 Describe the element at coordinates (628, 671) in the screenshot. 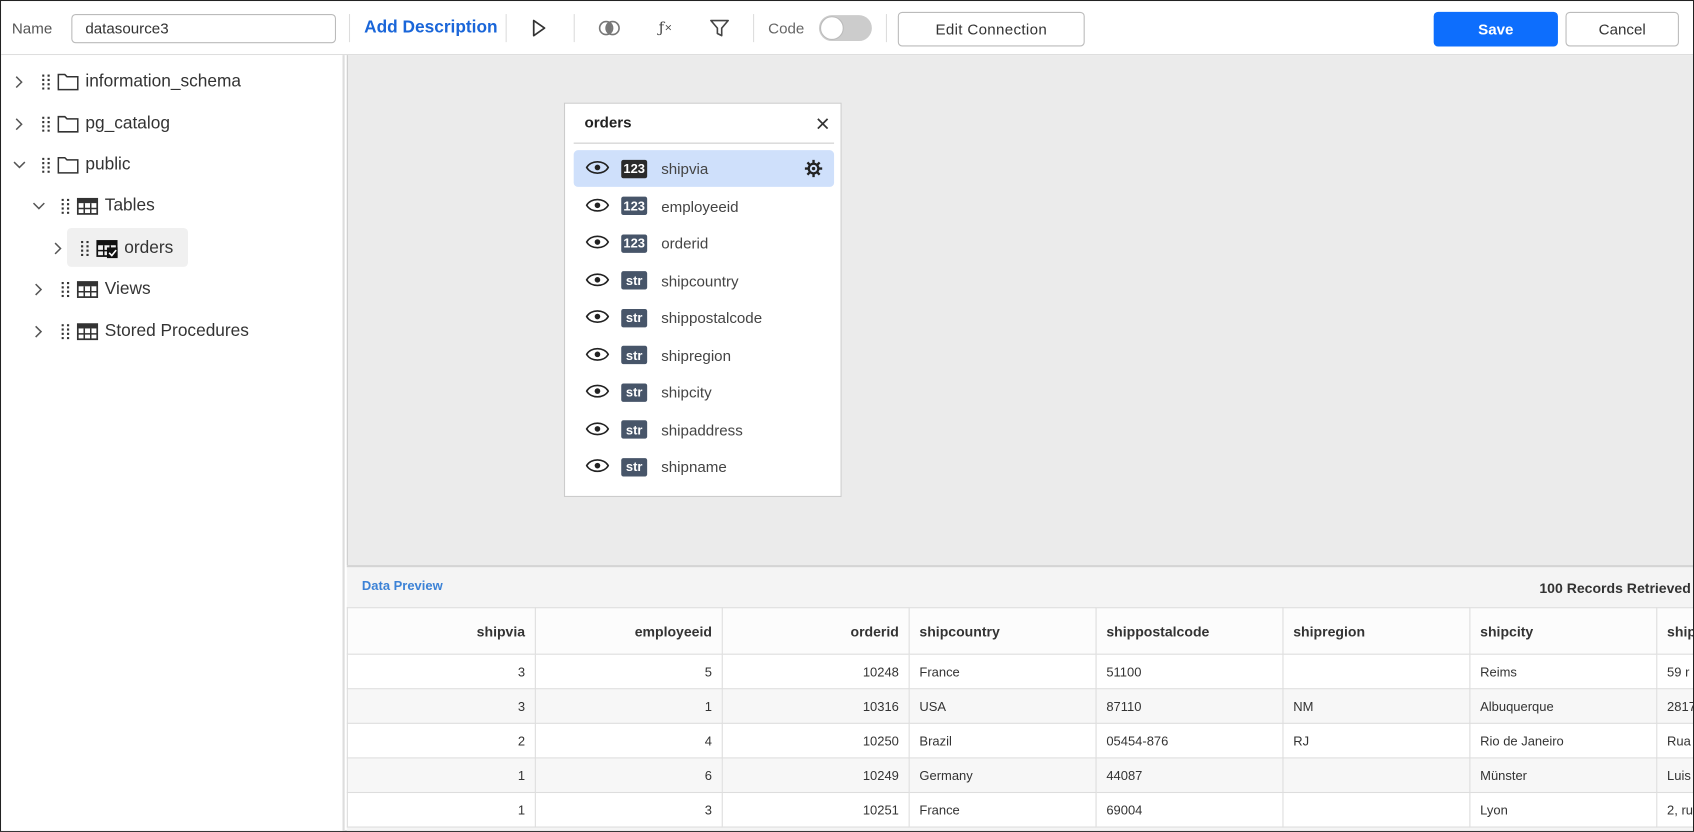

I see `table-cell: 5` at that location.